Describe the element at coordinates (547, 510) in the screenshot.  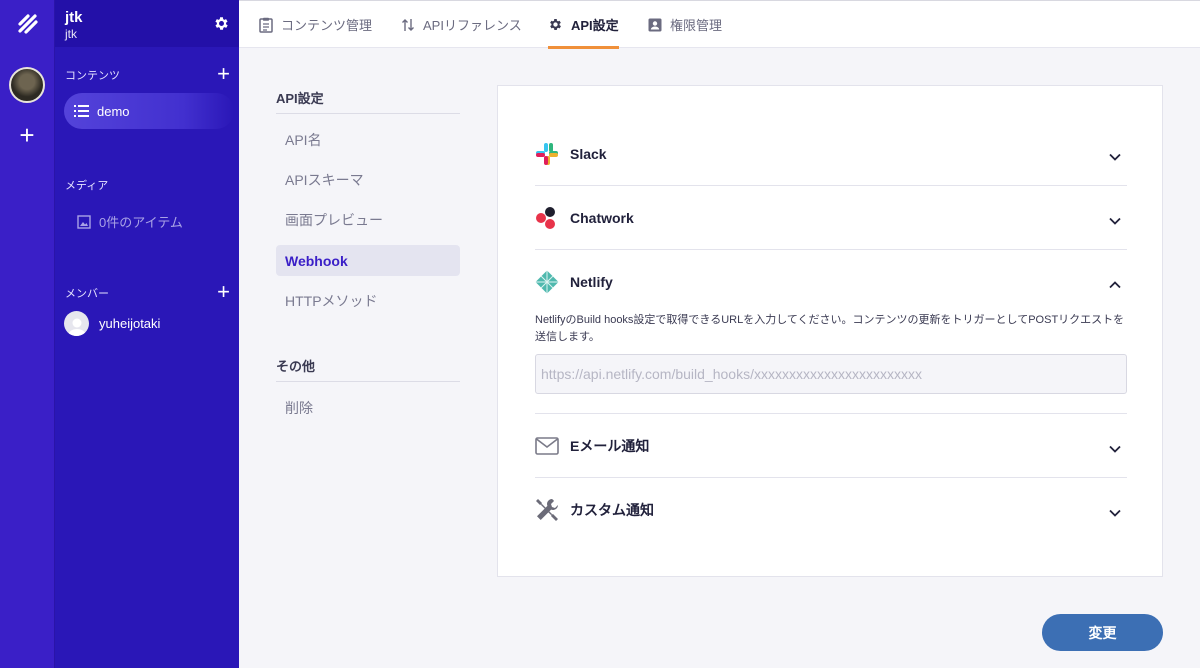
I see `tools-icon` at that location.